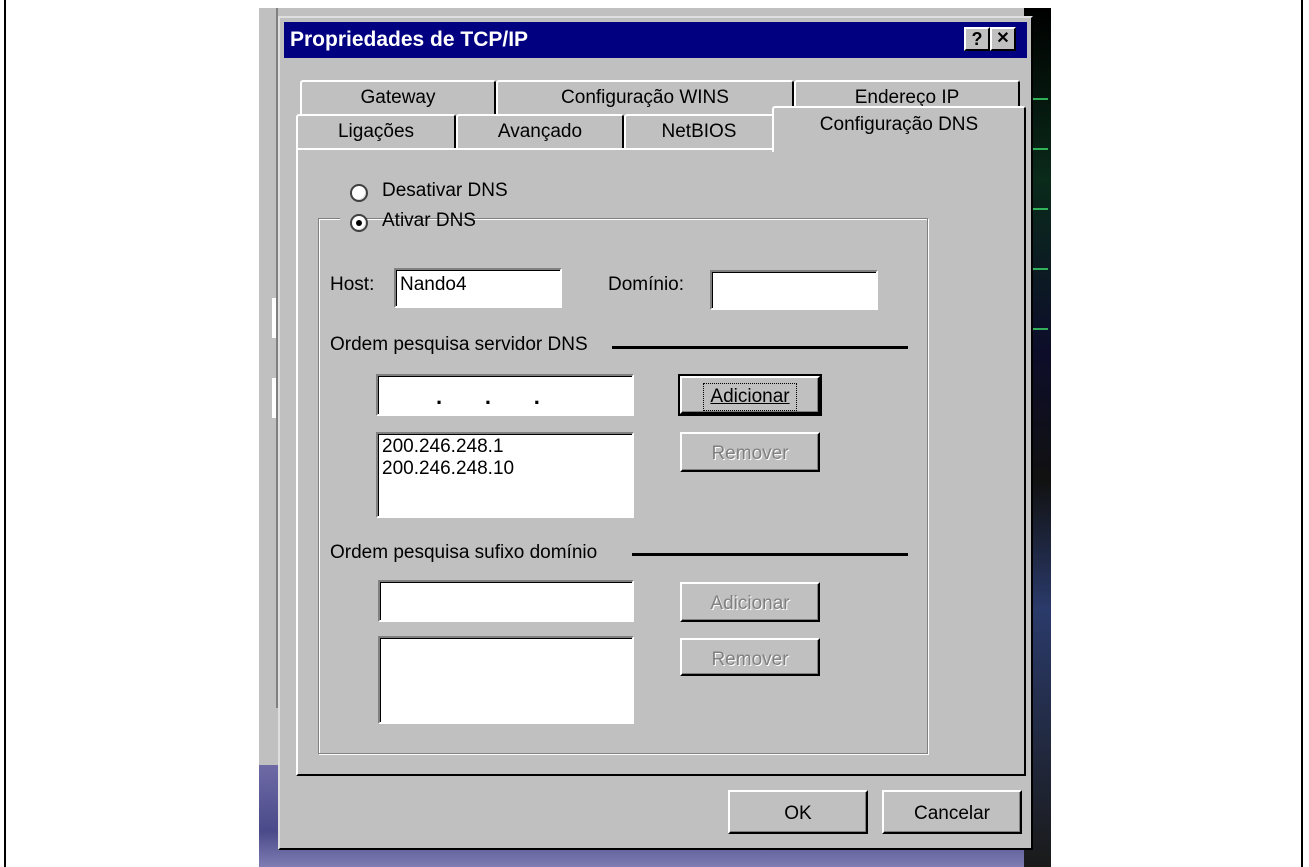 Image resolution: width=1309 pixels, height=867 pixels. I want to click on add-dns-server-label: Adicionar, so click(750, 397).